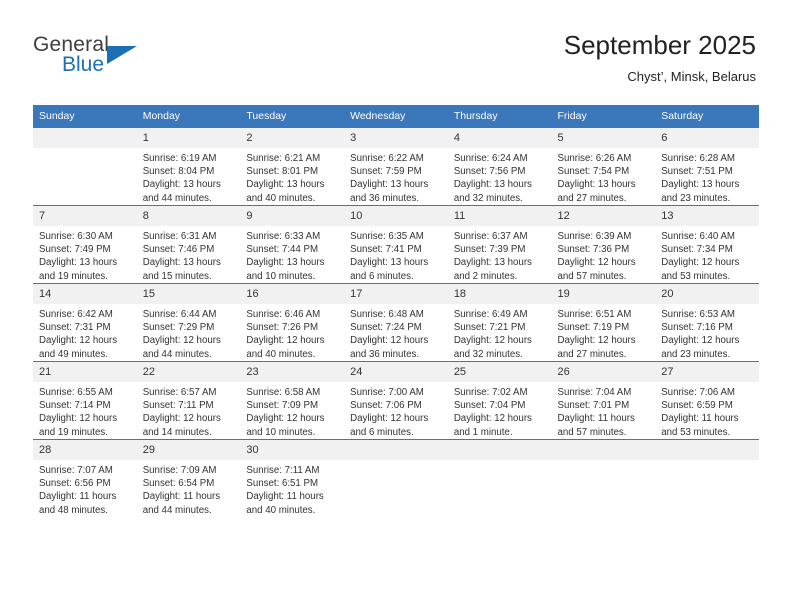  Describe the element at coordinates (188, 138) in the screenshot. I see `day-number: 1` at that location.